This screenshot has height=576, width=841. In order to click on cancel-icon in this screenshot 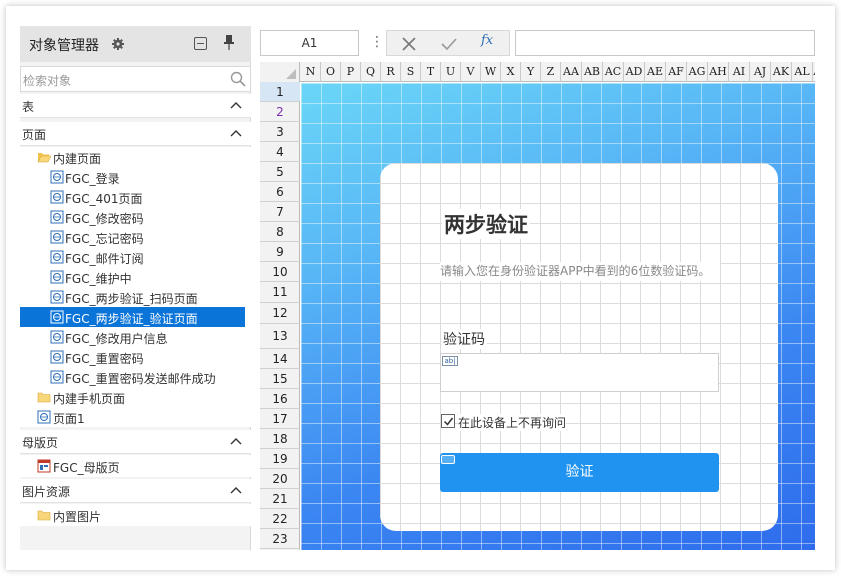, I will do `click(409, 44)`.